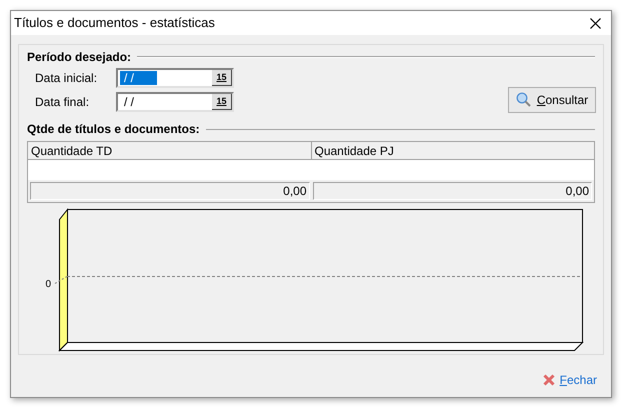  What do you see at coordinates (114, 23) in the screenshot?
I see `window-title: Títulos e documentos - estatísticas` at bounding box center [114, 23].